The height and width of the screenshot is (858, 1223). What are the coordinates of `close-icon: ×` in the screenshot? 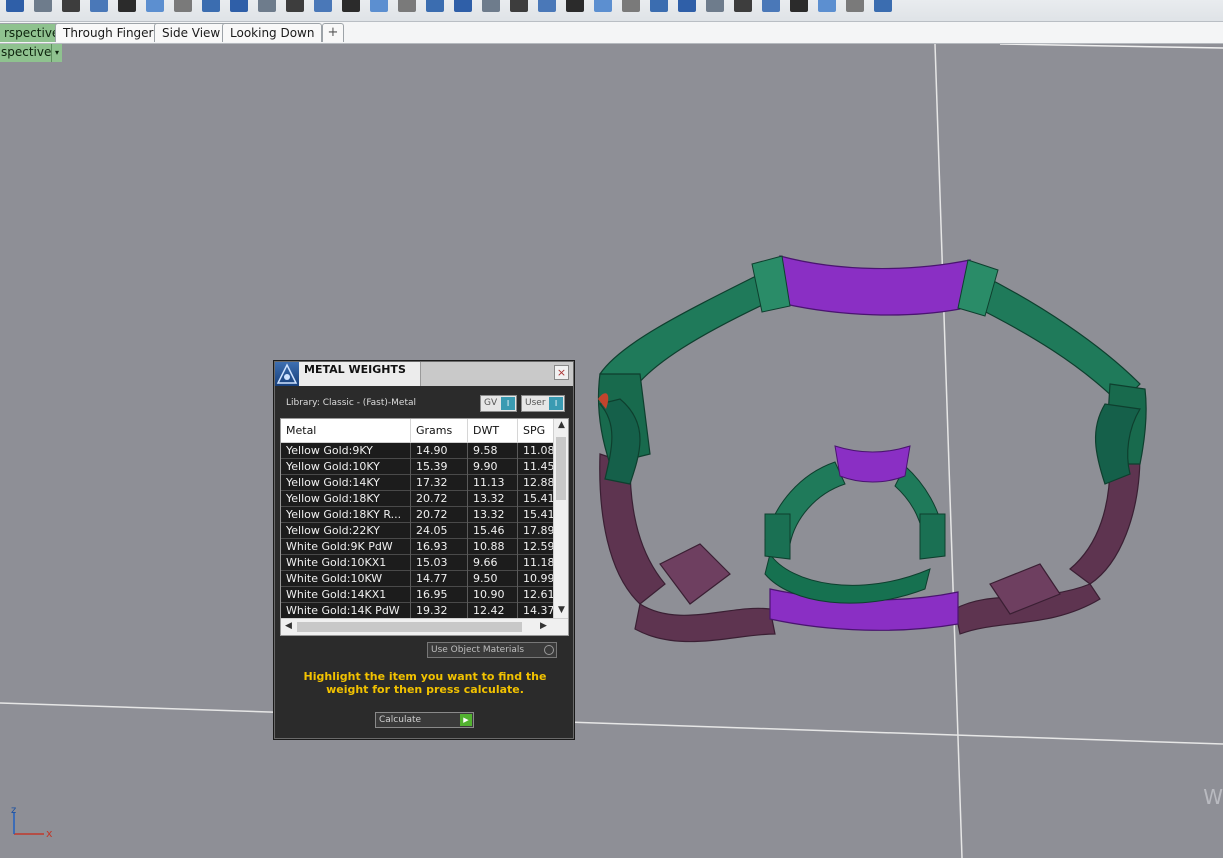 It's located at (561, 372).